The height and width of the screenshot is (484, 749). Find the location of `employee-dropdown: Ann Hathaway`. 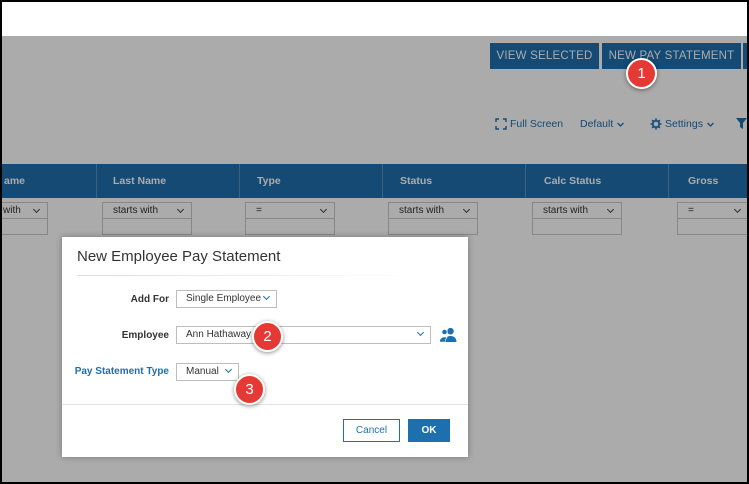

employee-dropdown: Ann Hathaway is located at coordinates (303, 335).